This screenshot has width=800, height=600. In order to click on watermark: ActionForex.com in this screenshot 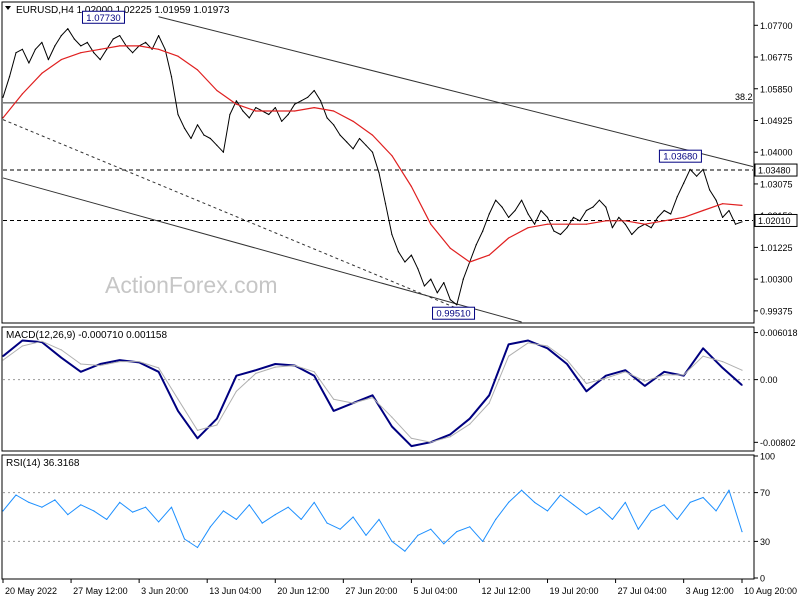, I will do `click(191, 285)`.